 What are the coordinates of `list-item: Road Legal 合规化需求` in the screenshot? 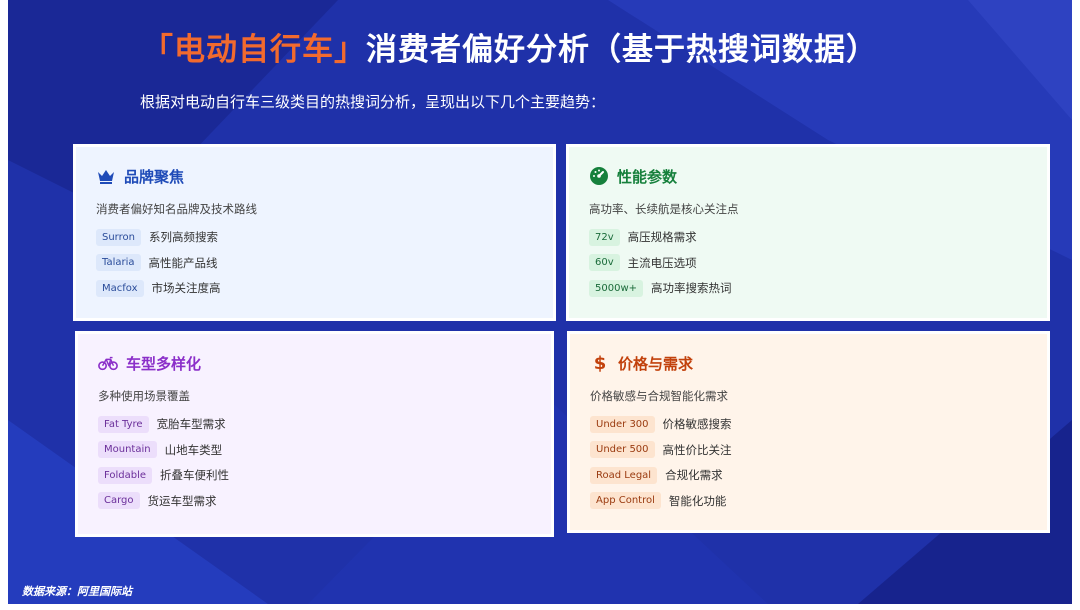 It's located at (808, 475).